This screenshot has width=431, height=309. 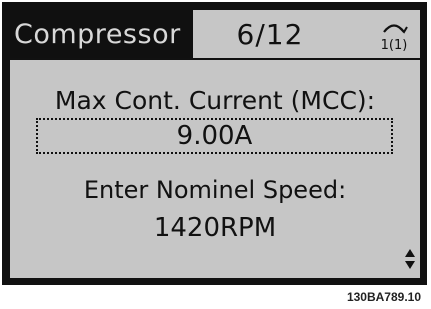 What do you see at coordinates (215, 59) in the screenshot?
I see `header-divider` at bounding box center [215, 59].